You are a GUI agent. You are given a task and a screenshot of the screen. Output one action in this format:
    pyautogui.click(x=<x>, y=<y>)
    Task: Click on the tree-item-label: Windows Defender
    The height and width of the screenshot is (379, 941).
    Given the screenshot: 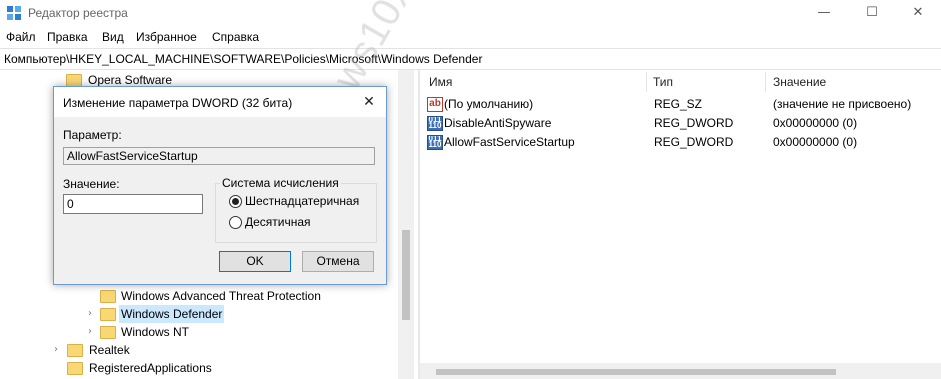 What is the action you would take?
    pyautogui.click(x=172, y=314)
    